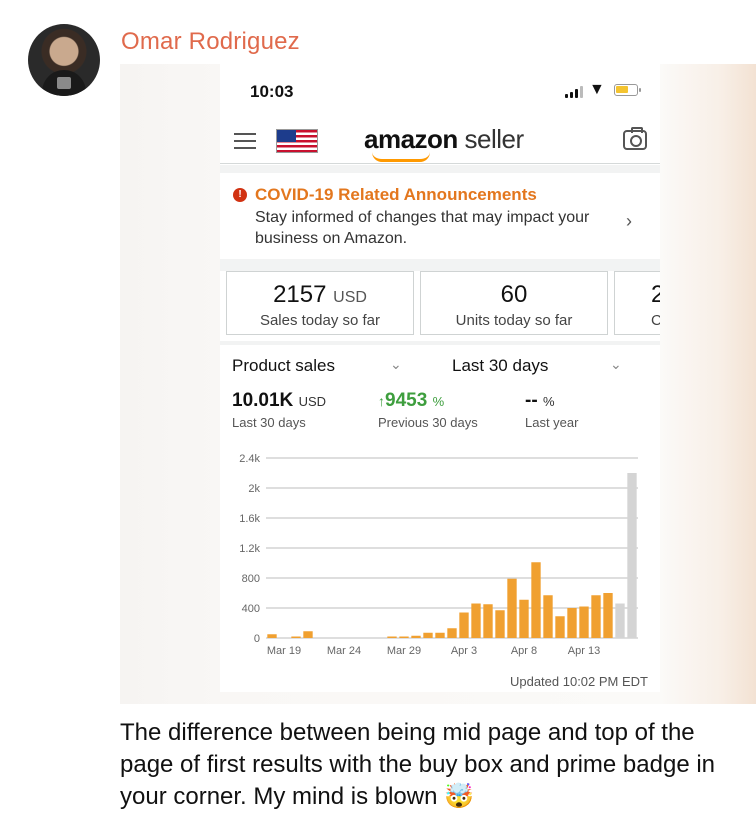 This screenshot has width=756, height=826. Describe the element at coordinates (635, 138) in the screenshot. I see `camera-icon` at that location.